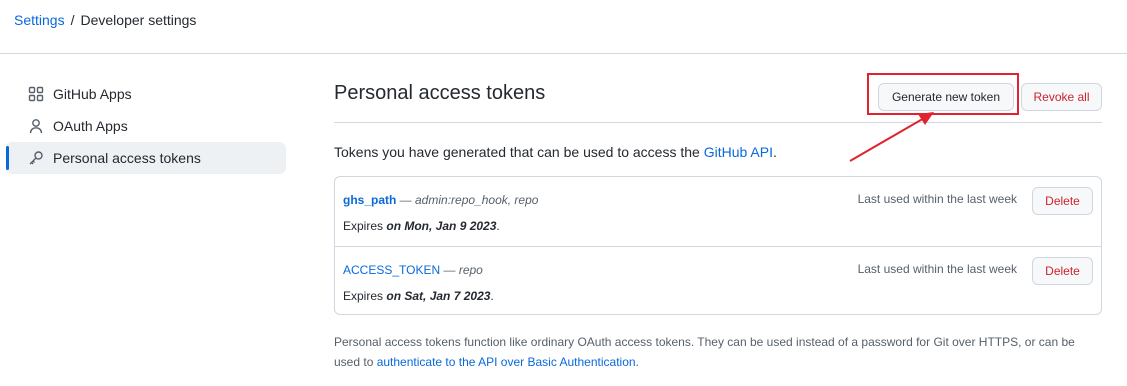 The image size is (1127, 386). Describe the element at coordinates (369, 200) in the screenshot. I see `token-name-link: ghs_path` at that location.